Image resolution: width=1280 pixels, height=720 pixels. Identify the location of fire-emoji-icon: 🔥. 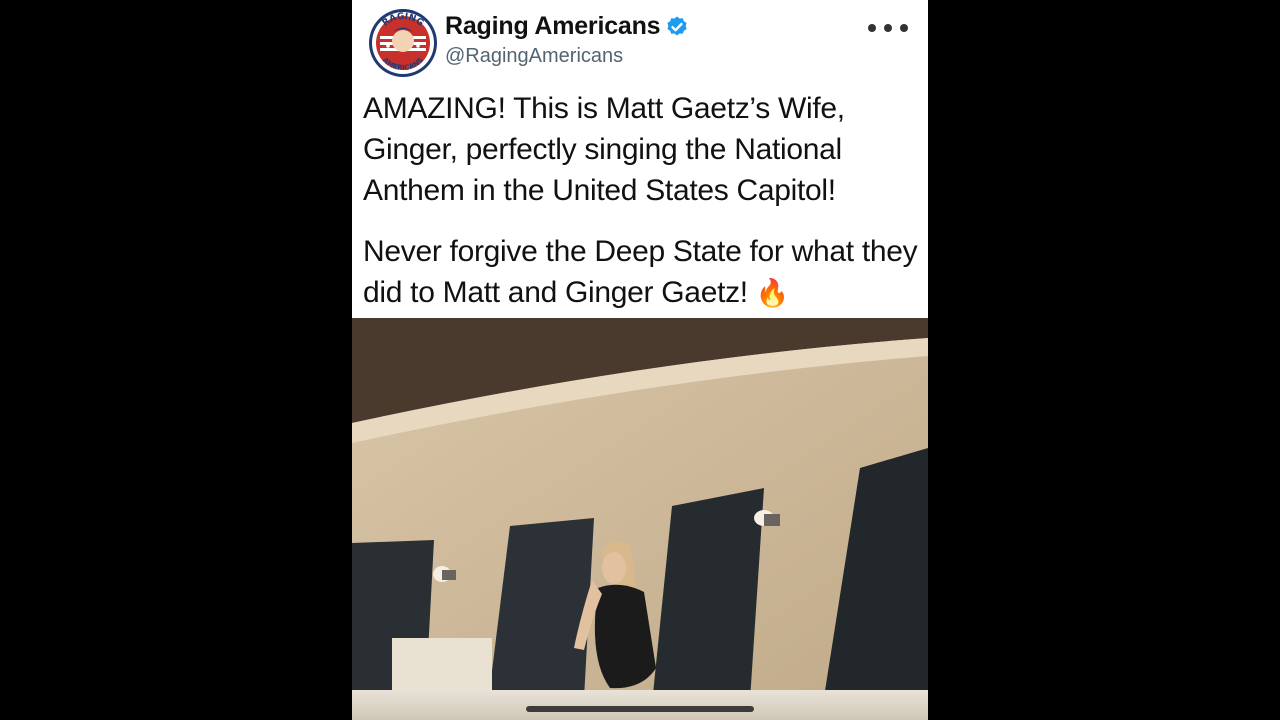
(772, 293).